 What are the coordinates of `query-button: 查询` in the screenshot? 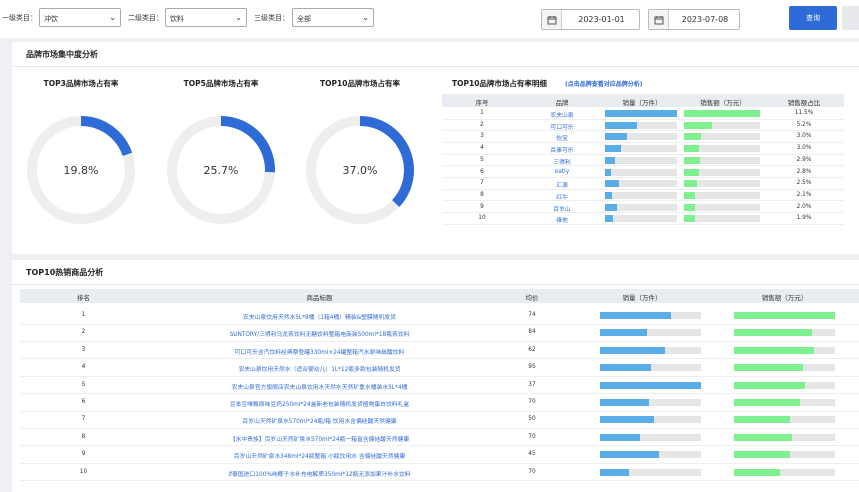 It's located at (813, 18).